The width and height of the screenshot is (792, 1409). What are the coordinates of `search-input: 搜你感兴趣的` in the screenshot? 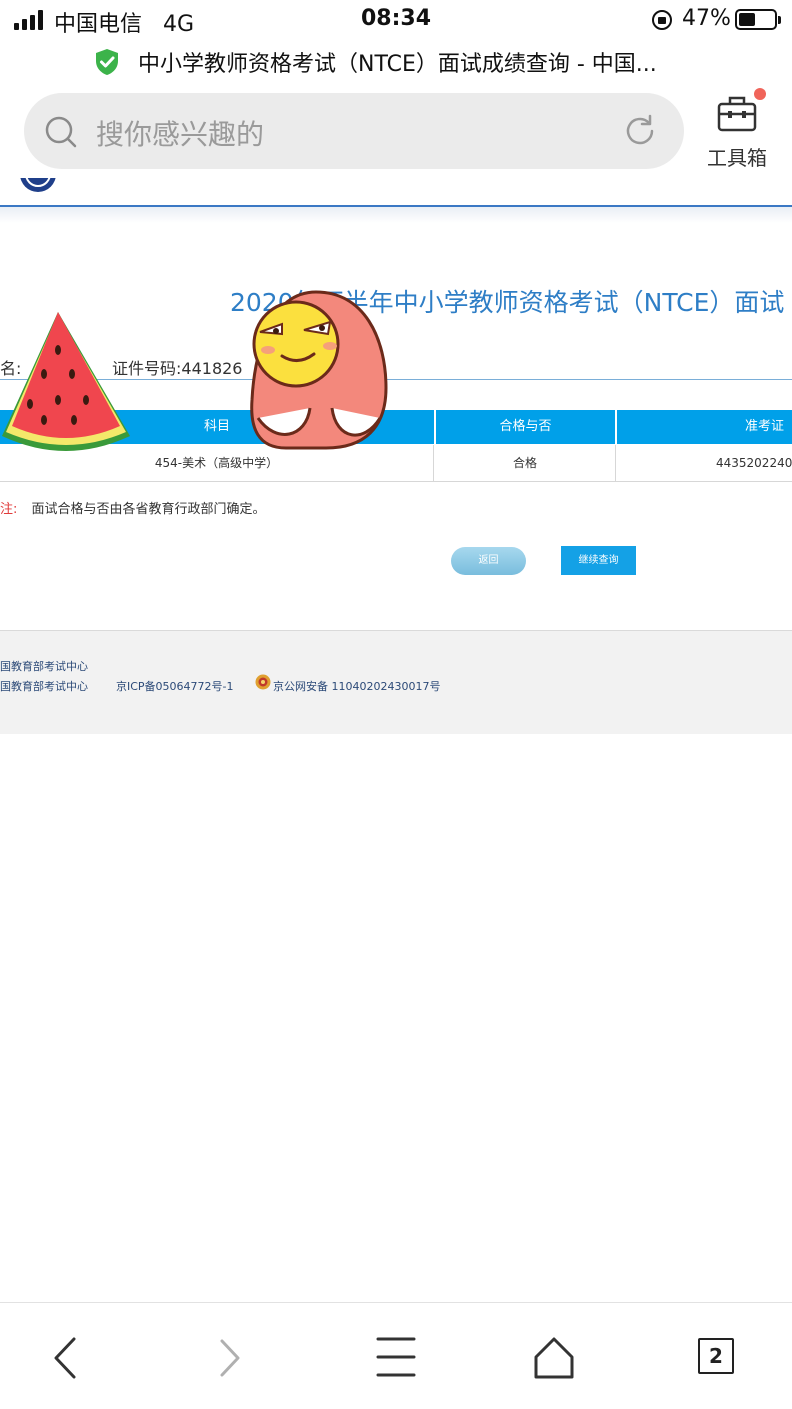 It's located at (180, 133).